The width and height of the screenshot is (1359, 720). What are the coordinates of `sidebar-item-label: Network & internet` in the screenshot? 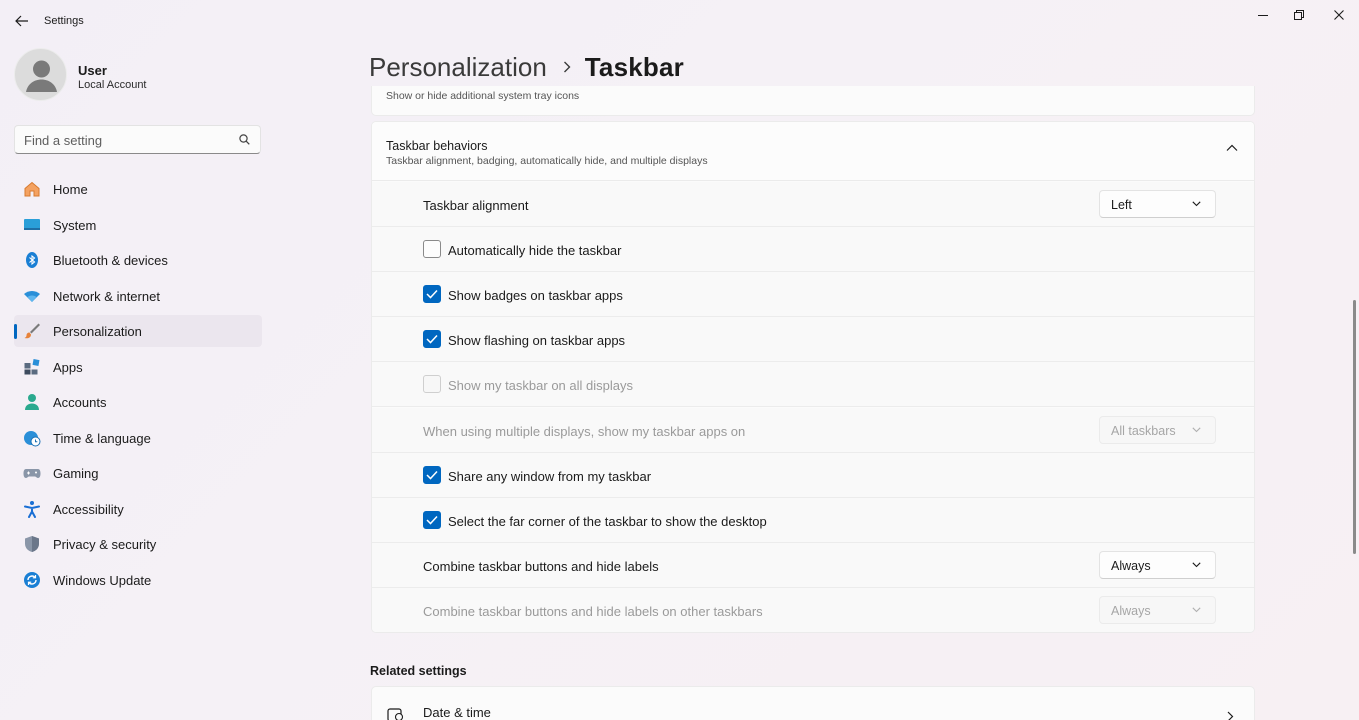 It's located at (106, 296).